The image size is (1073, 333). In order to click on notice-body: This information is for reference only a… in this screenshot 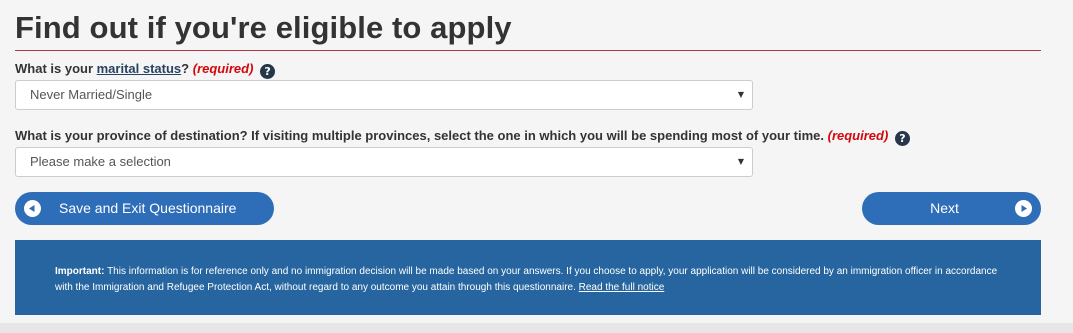, I will do `click(526, 279)`.